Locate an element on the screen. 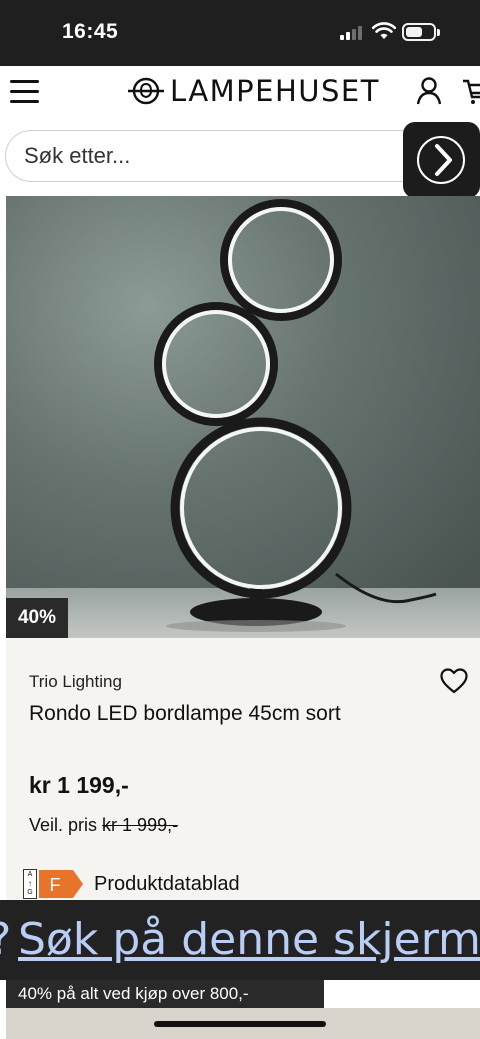  status-time: 16:45 is located at coordinates (90, 31).